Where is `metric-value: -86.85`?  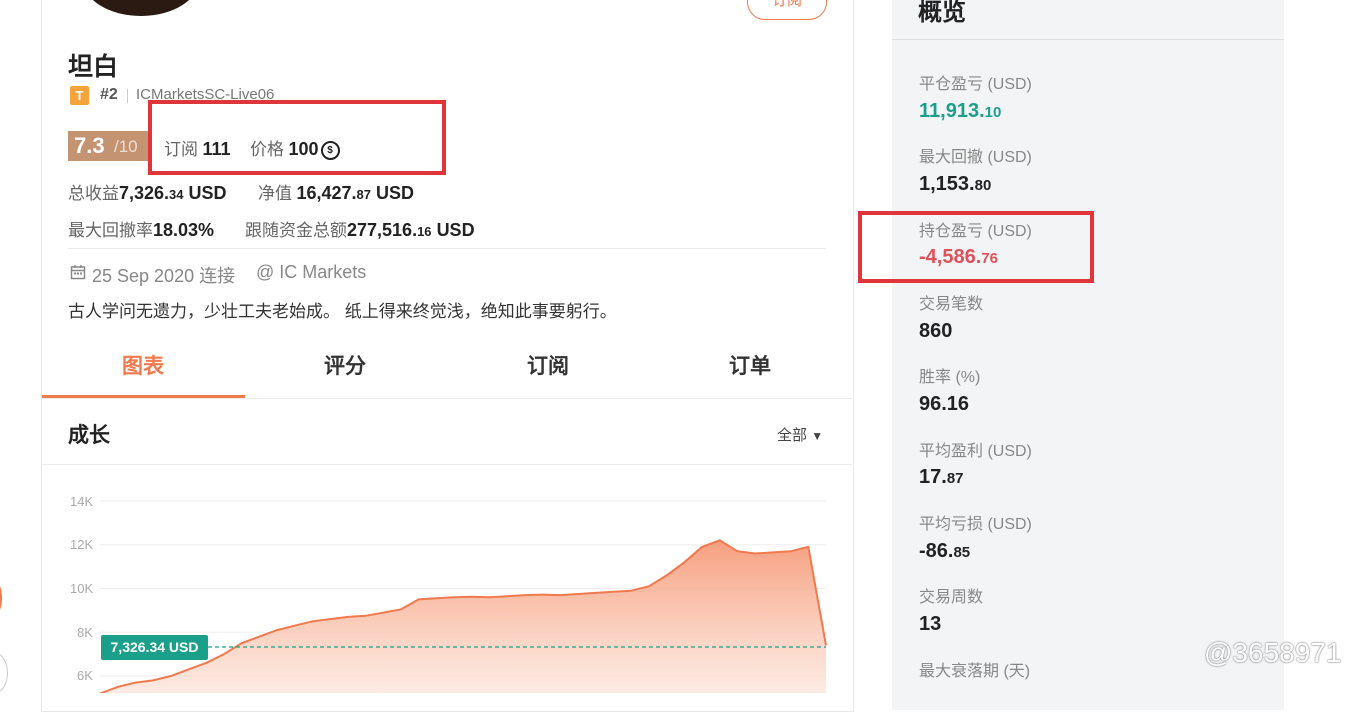
metric-value: -86.85 is located at coordinates (945, 551).